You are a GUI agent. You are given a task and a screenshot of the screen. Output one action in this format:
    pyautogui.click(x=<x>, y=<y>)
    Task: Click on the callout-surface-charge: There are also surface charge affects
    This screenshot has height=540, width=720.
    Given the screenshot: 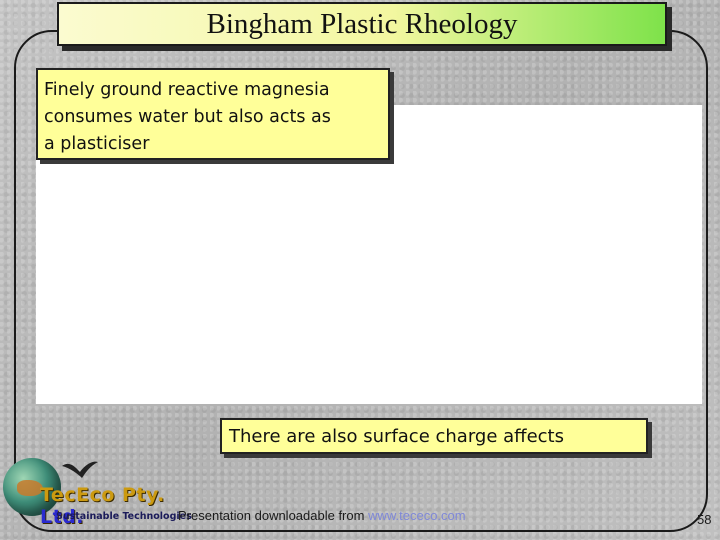 What is the action you would take?
    pyautogui.click(x=434, y=436)
    